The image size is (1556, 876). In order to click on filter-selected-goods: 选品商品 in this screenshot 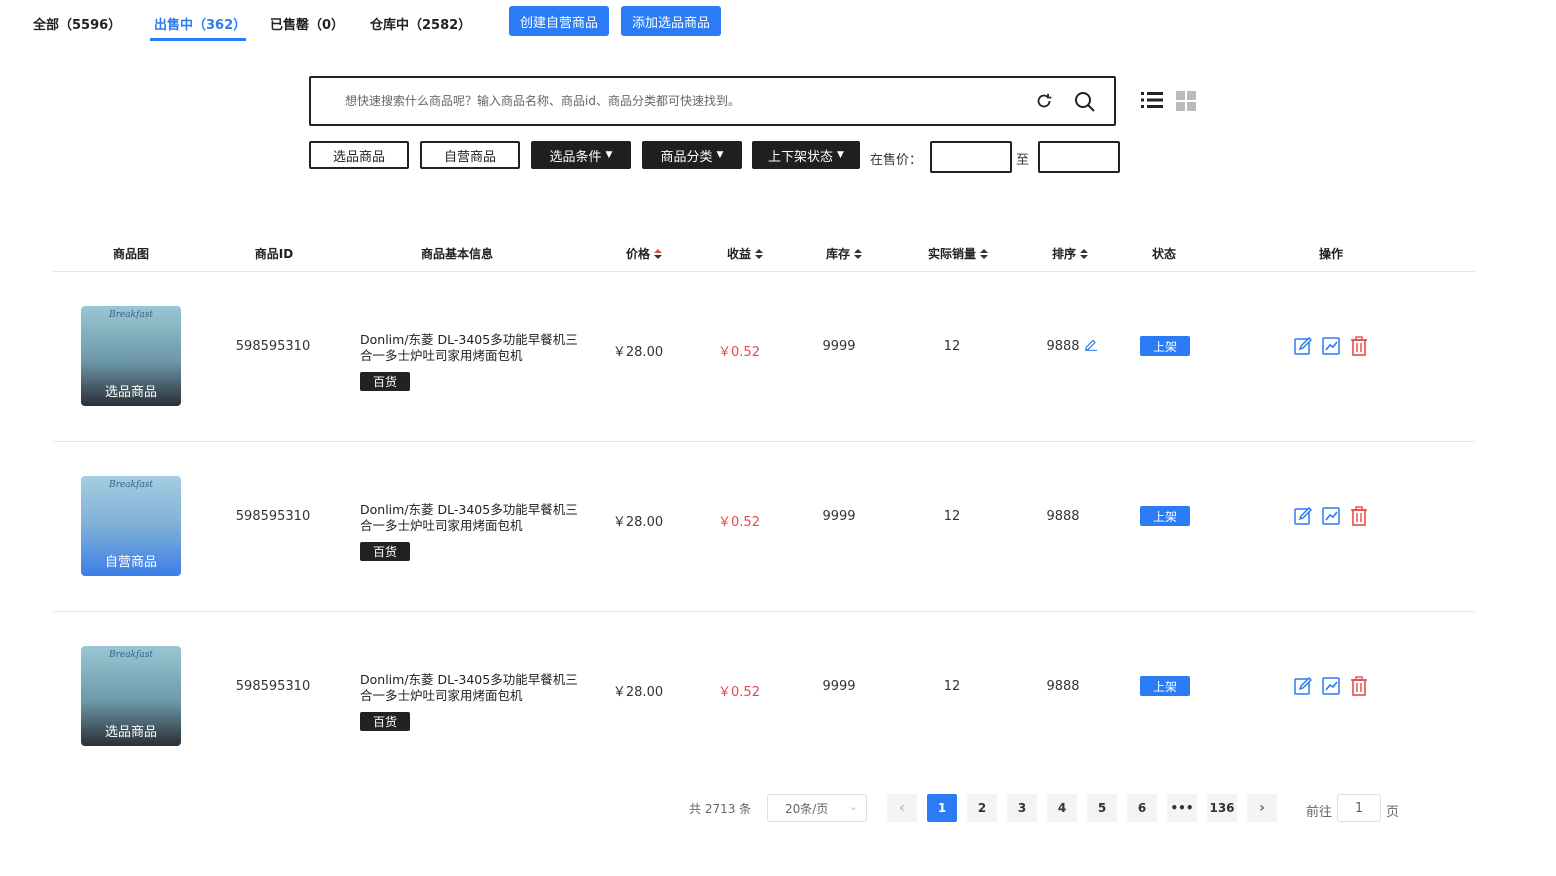, I will do `click(359, 155)`.